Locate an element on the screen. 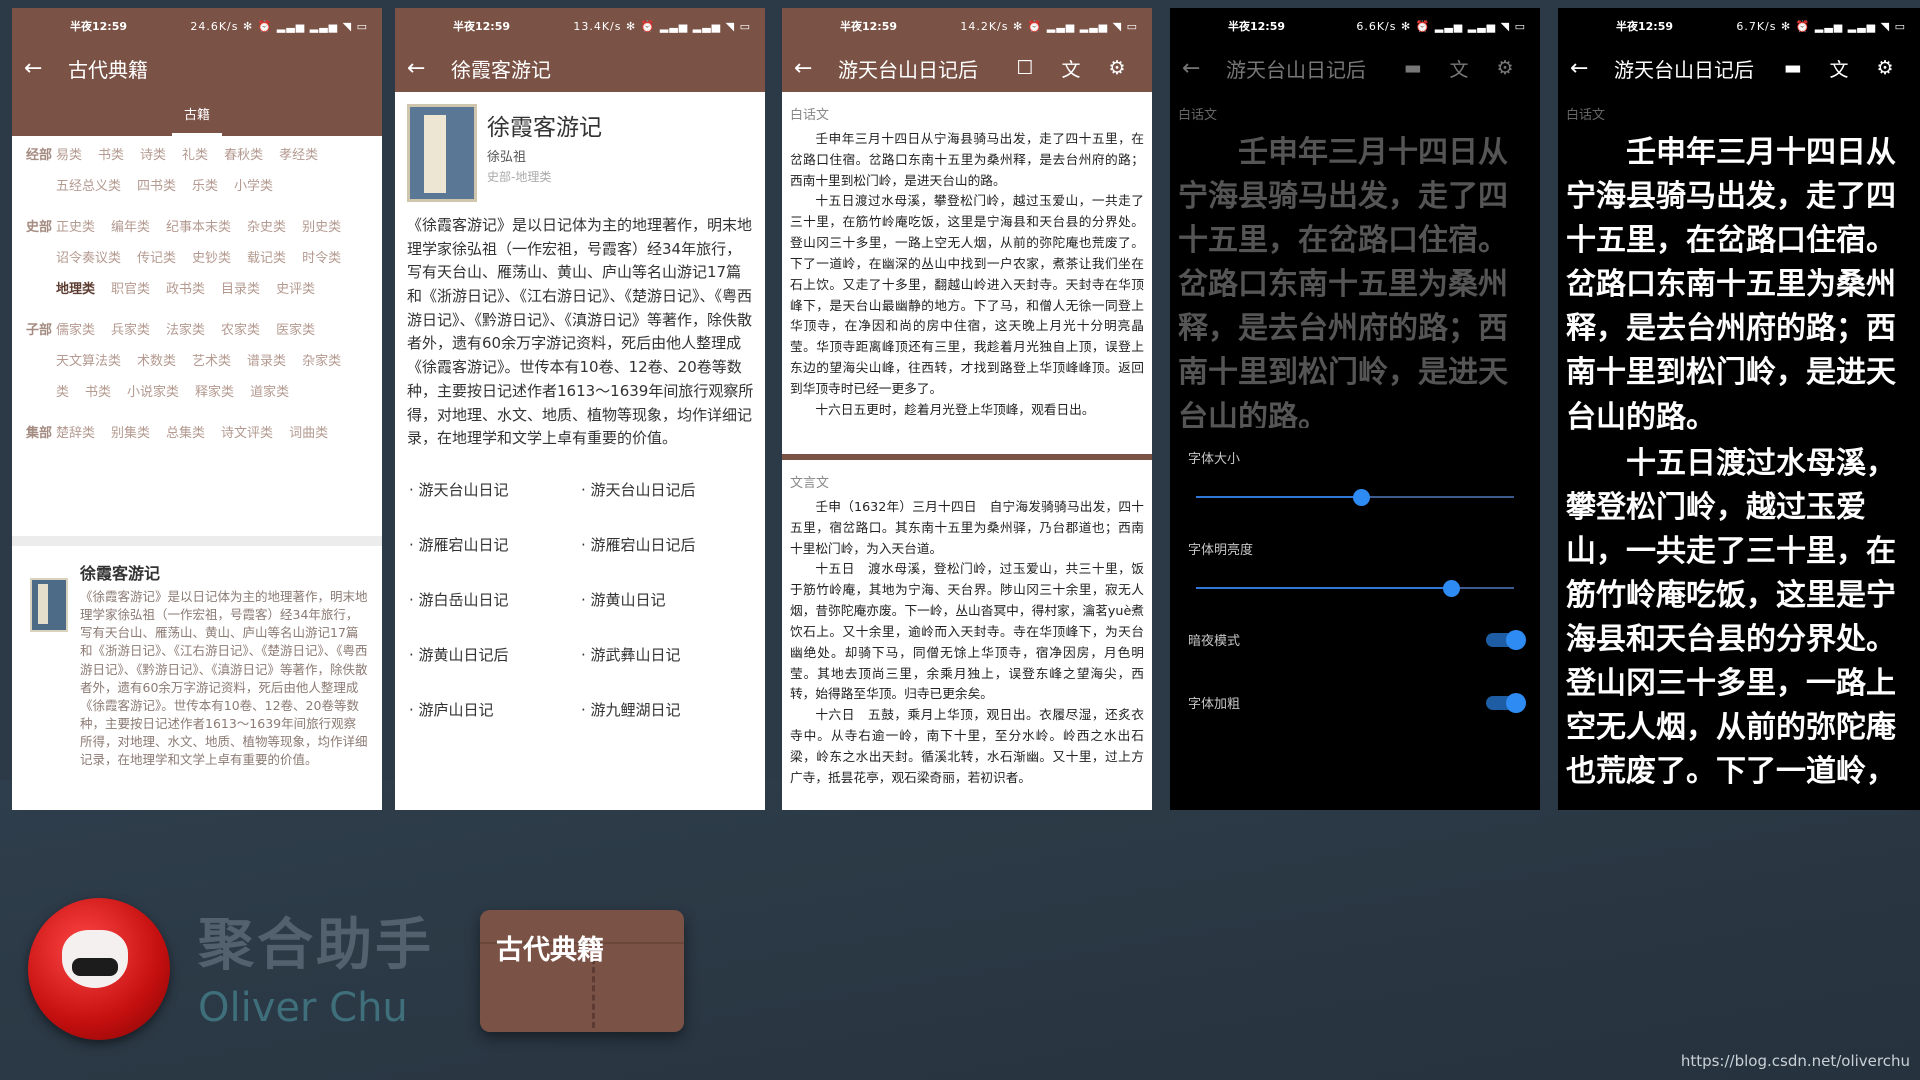 This screenshot has width=1920, height=1080. category-item: 总集类 is located at coordinates (185, 431).